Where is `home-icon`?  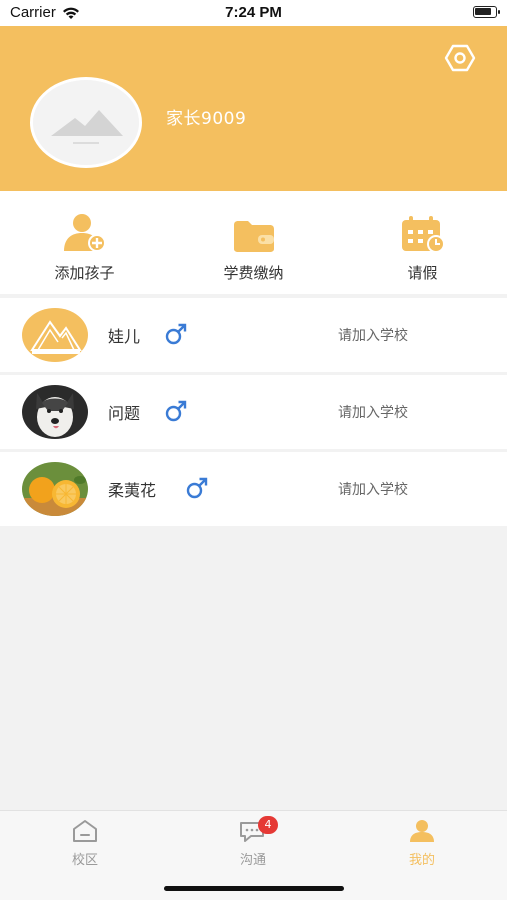
home-icon is located at coordinates (85, 831).